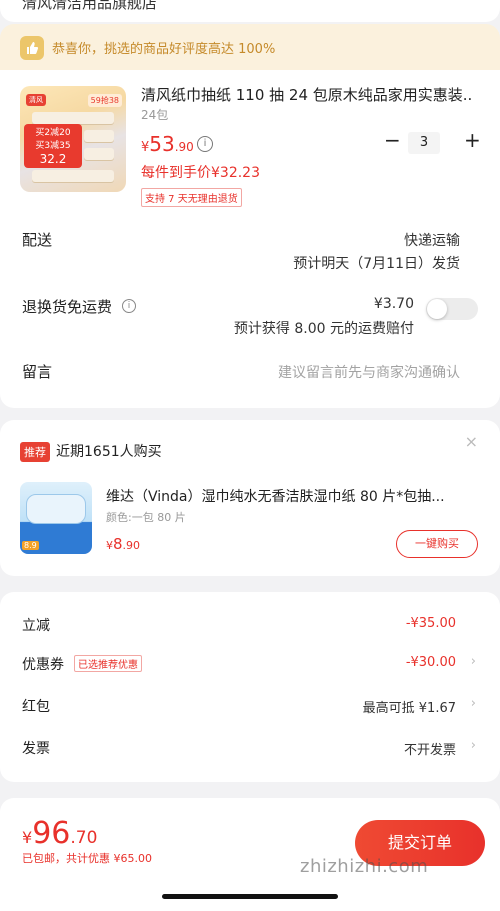 The width and height of the screenshot is (500, 911). What do you see at coordinates (154, 114) in the screenshot?
I see `product-spec: 24包` at bounding box center [154, 114].